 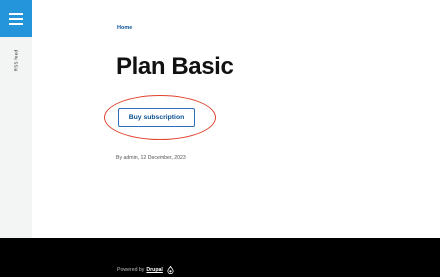 I want to click on powered-by: Powered by Drupal, so click(x=145, y=270).